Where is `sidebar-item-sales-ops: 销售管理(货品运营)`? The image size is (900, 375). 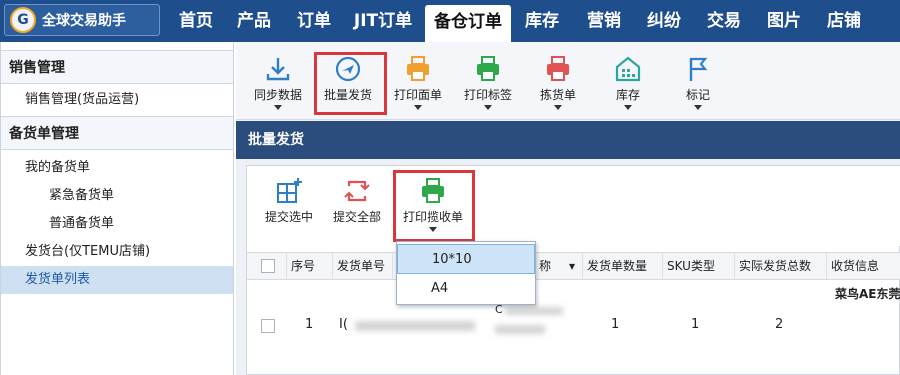
sidebar-item-sales-ops: 销售管理(货品运营) is located at coordinates (117, 100).